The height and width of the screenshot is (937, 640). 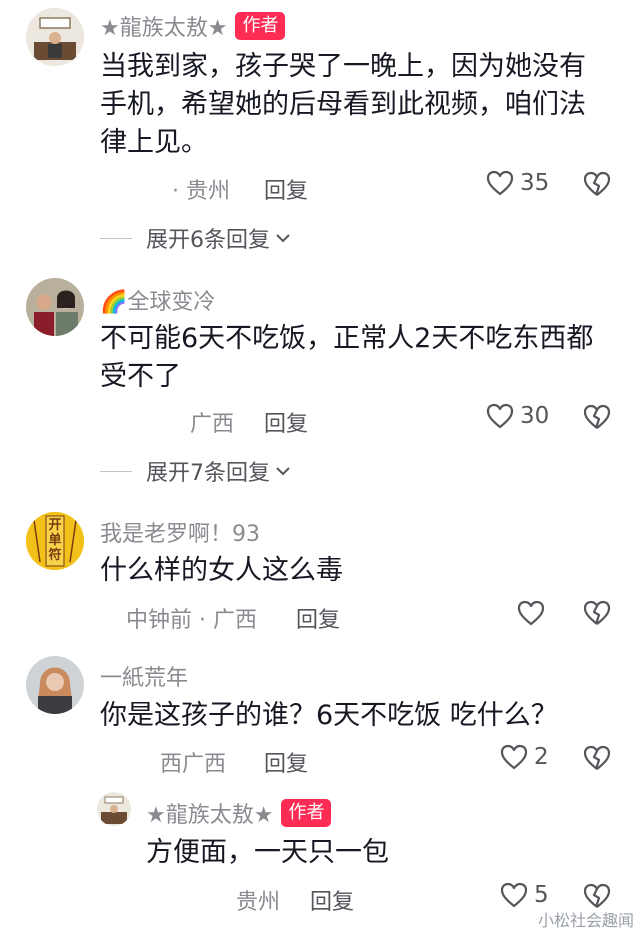 What do you see at coordinates (355, 716) in the screenshot?
I see `comment-text: 你是这孩子的谁？6天不吃饭 吃什么？` at bounding box center [355, 716].